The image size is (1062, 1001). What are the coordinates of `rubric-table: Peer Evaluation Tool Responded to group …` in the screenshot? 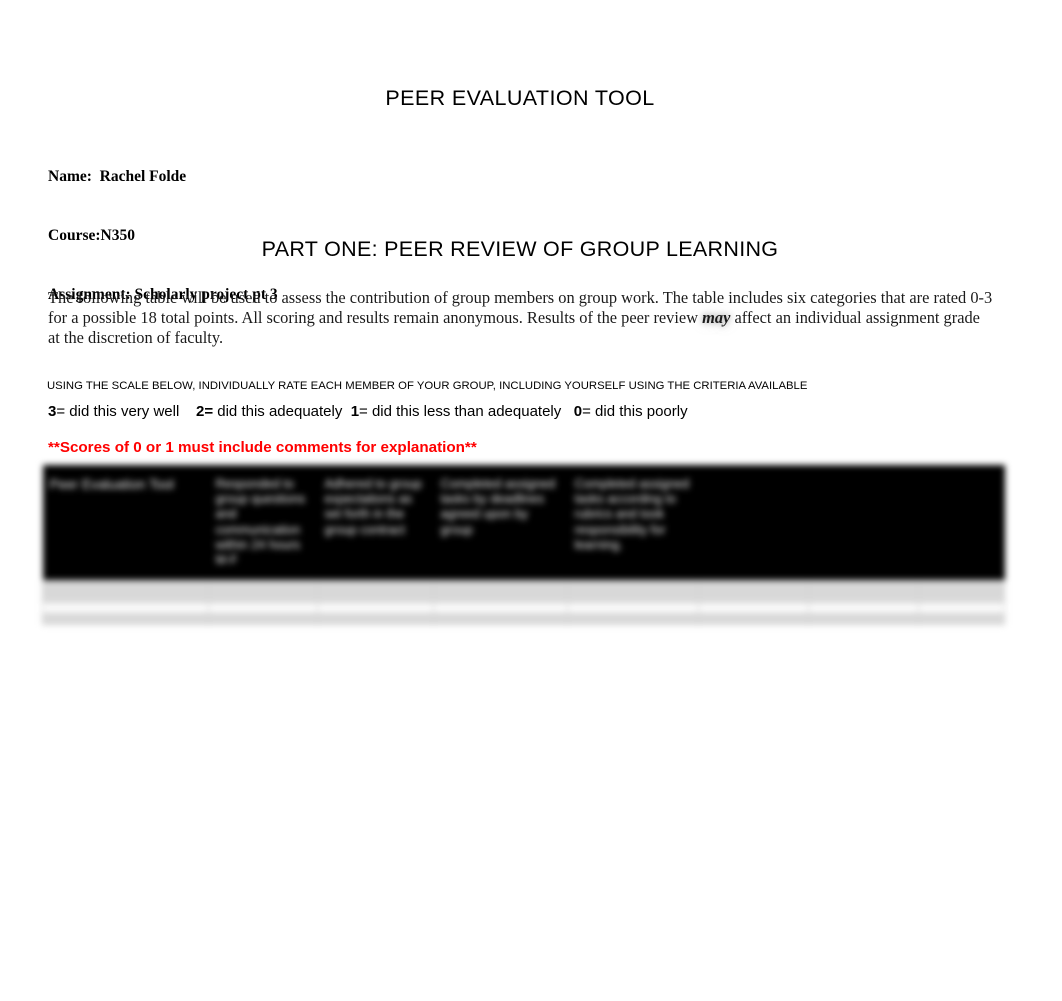 It's located at (523, 545).